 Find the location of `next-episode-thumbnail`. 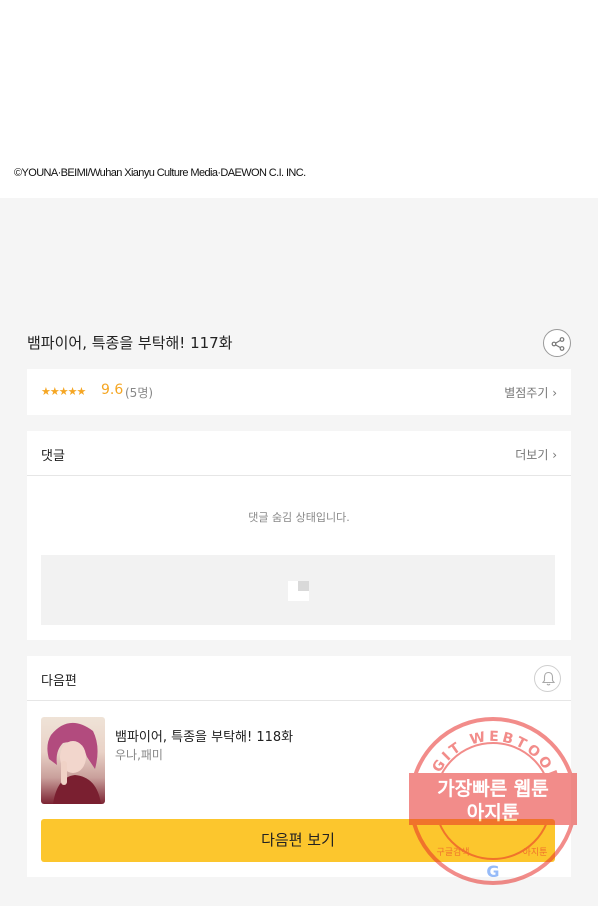

next-episode-thumbnail is located at coordinates (73, 760).